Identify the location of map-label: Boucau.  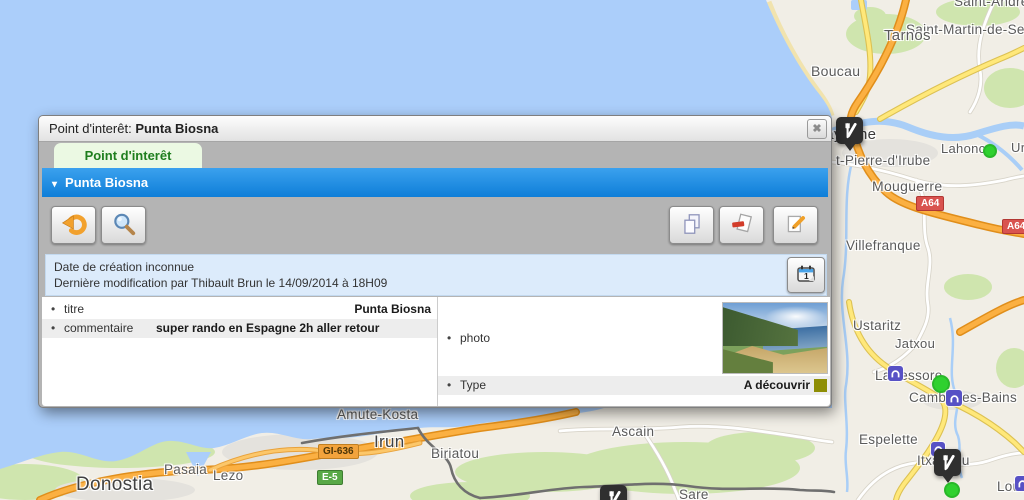
(836, 71).